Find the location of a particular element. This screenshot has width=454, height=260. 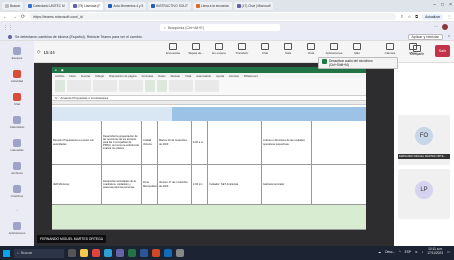

shield-icon: ◇ is located at coordinates (39, 51).